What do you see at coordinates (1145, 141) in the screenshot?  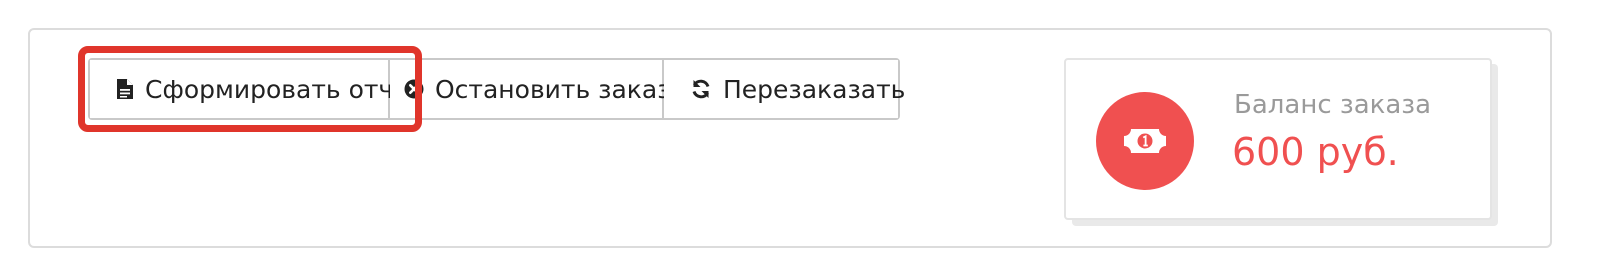 I see `money-bill-icon` at bounding box center [1145, 141].